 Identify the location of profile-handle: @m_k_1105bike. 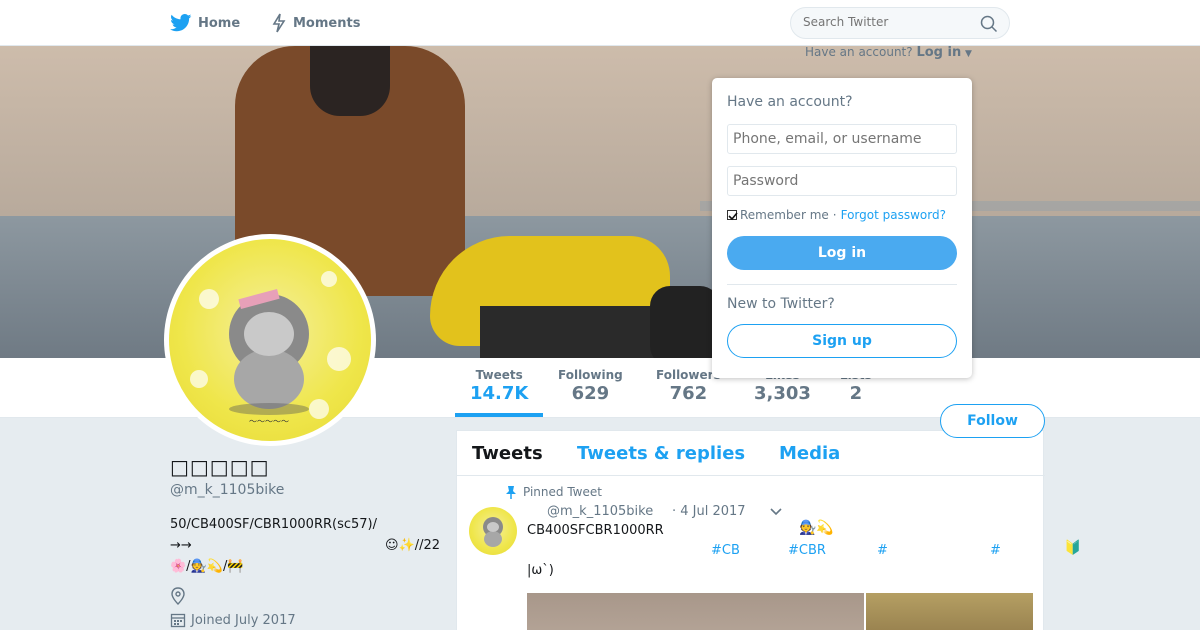
(227, 490).